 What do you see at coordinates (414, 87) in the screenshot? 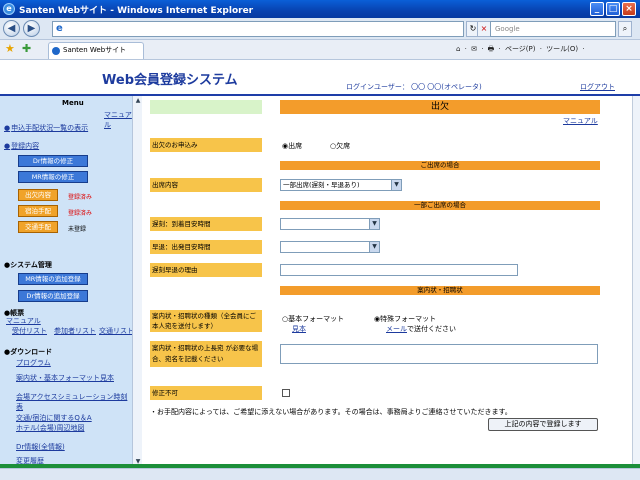
I see `login-user: ログインユーザー： 〇〇 〇〇(オペレータ)` at bounding box center [414, 87].